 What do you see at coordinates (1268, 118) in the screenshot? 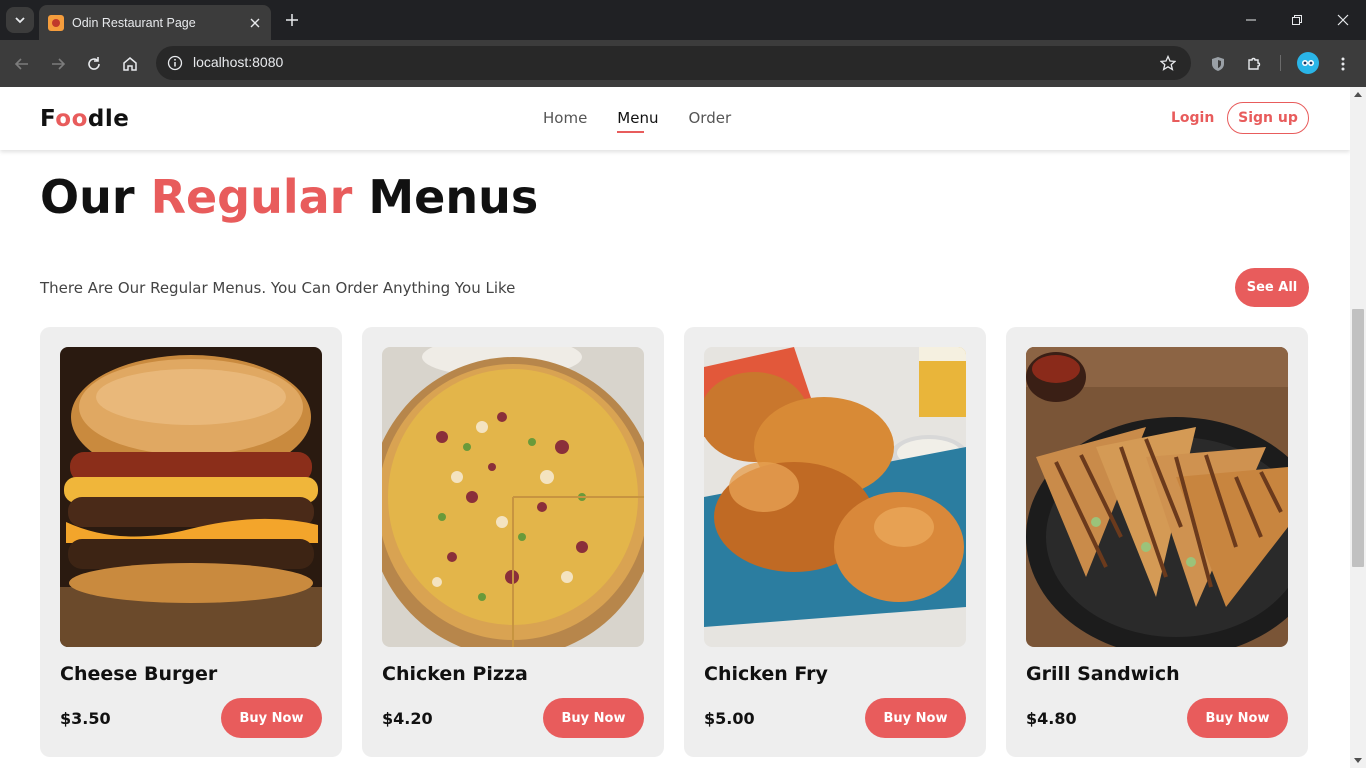
I see `signup-button: Sign up` at bounding box center [1268, 118].